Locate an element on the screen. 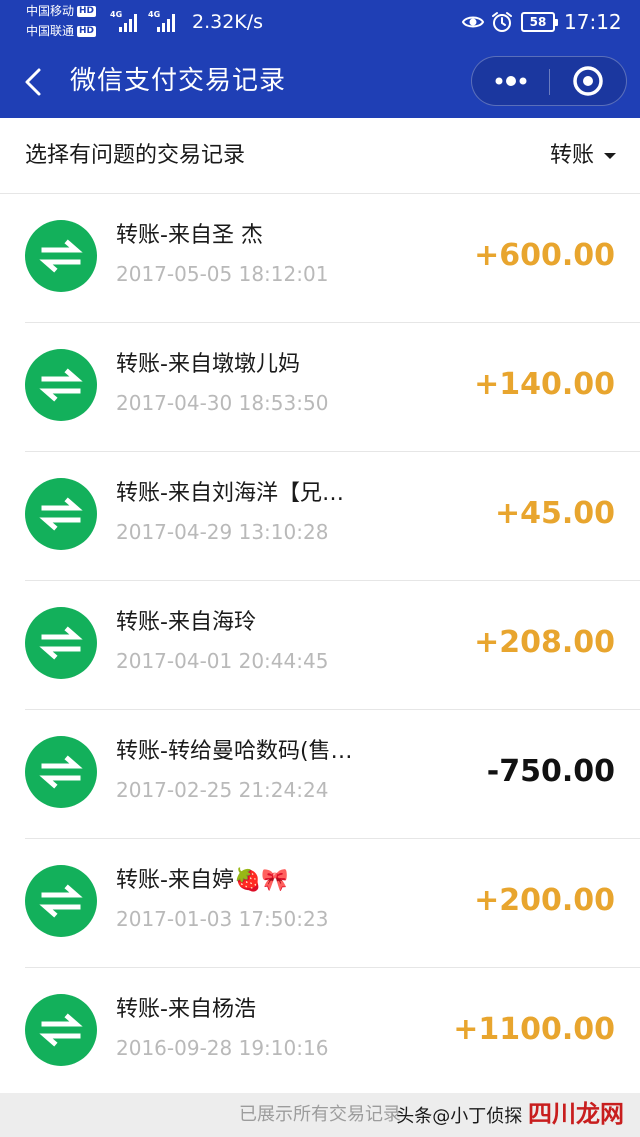  capsule-menu is located at coordinates (549, 81).